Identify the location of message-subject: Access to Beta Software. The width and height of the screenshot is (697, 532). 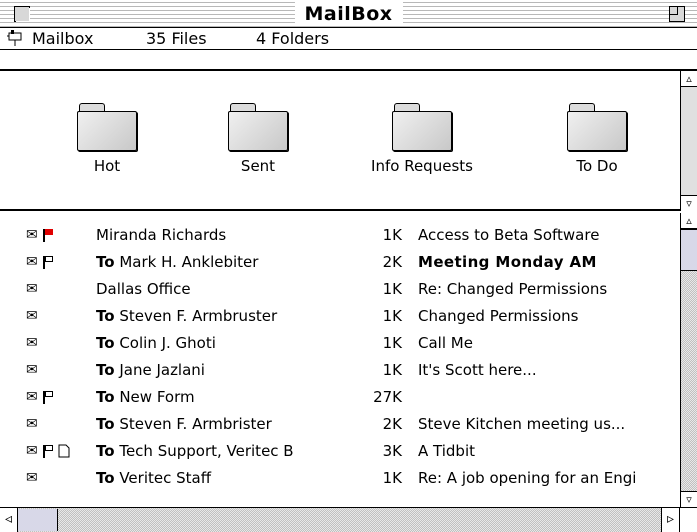
(509, 235).